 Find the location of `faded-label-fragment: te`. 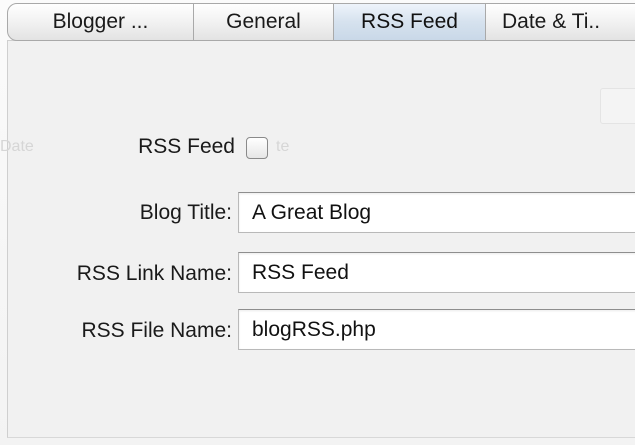

faded-label-fragment: te is located at coordinates (283, 146).